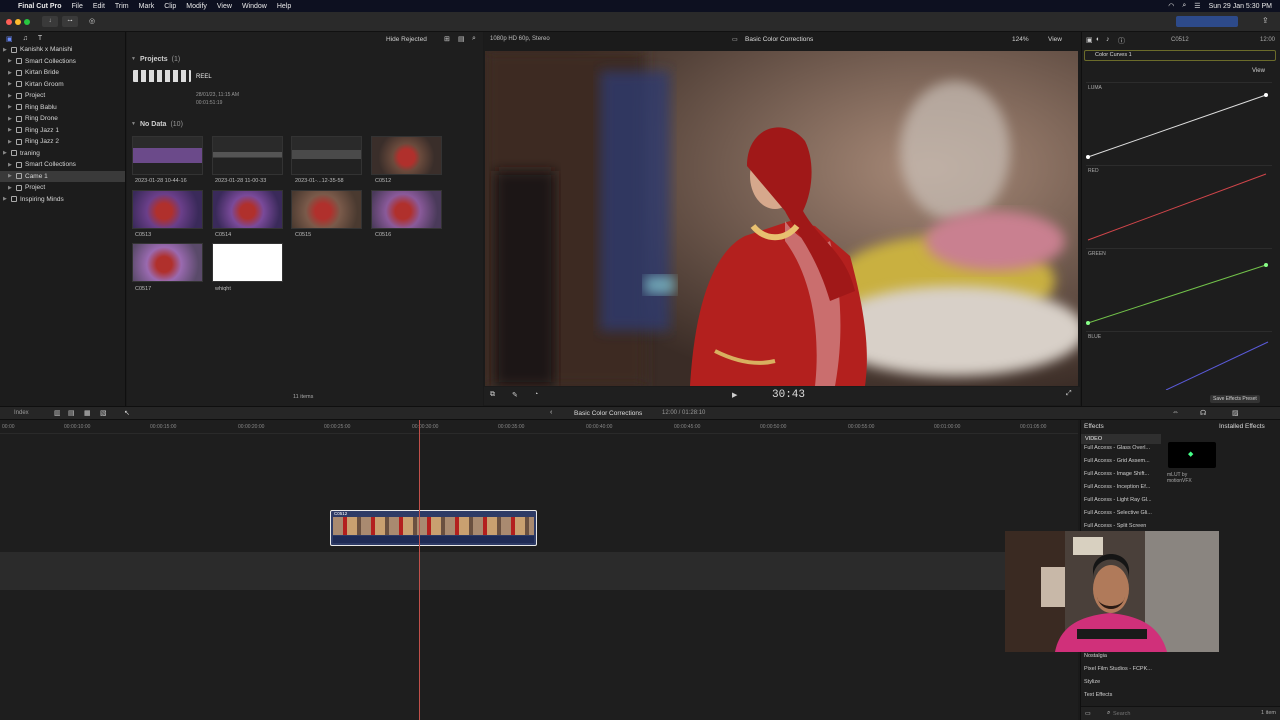 This screenshot has width=1280, height=720. What do you see at coordinates (788, 395) in the screenshot?
I see `timecode-display: 30:43` at bounding box center [788, 395].